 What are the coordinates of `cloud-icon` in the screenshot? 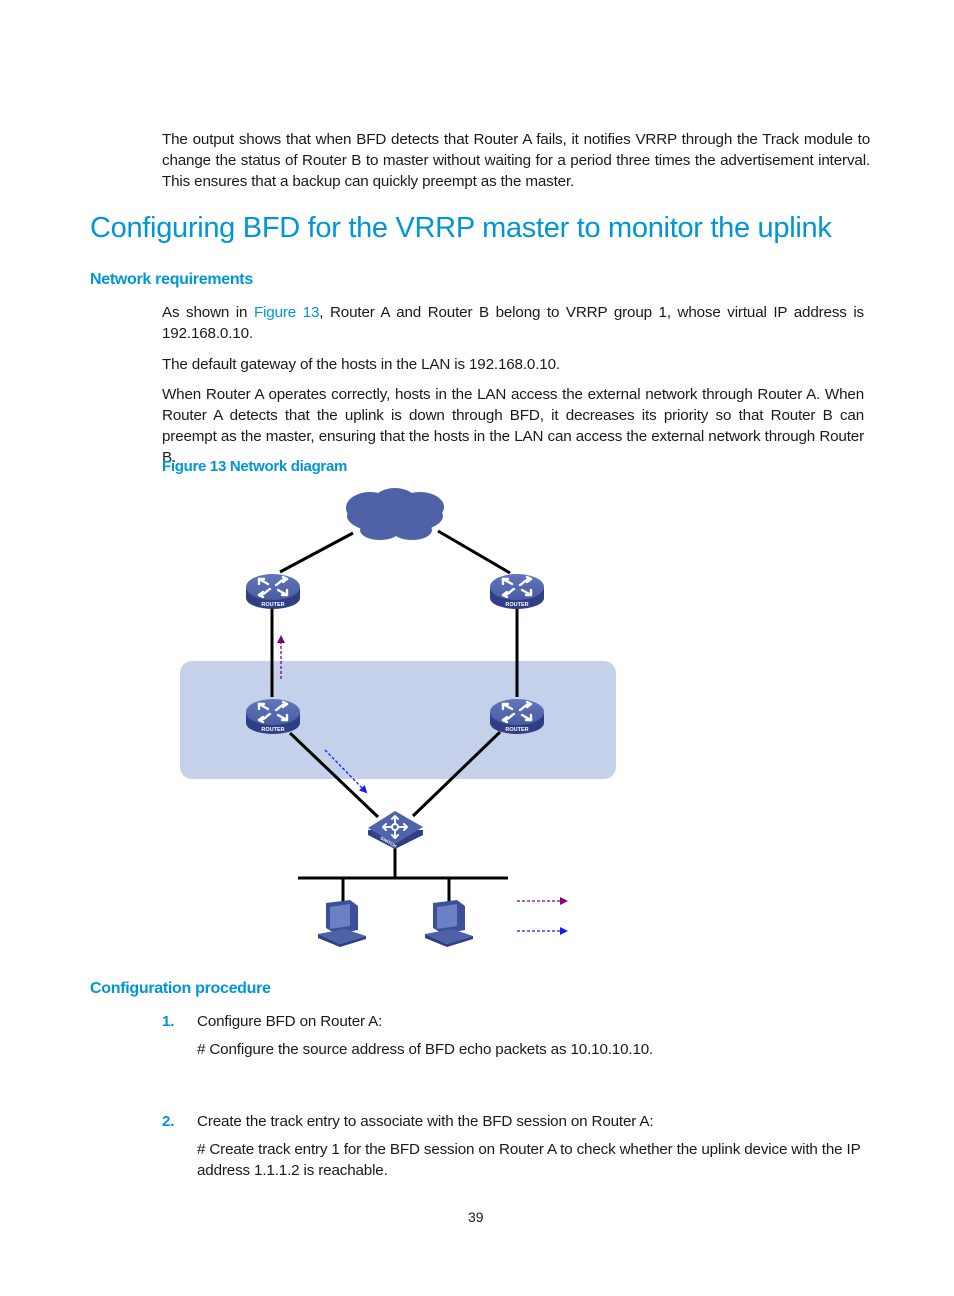 It's located at (395, 514).